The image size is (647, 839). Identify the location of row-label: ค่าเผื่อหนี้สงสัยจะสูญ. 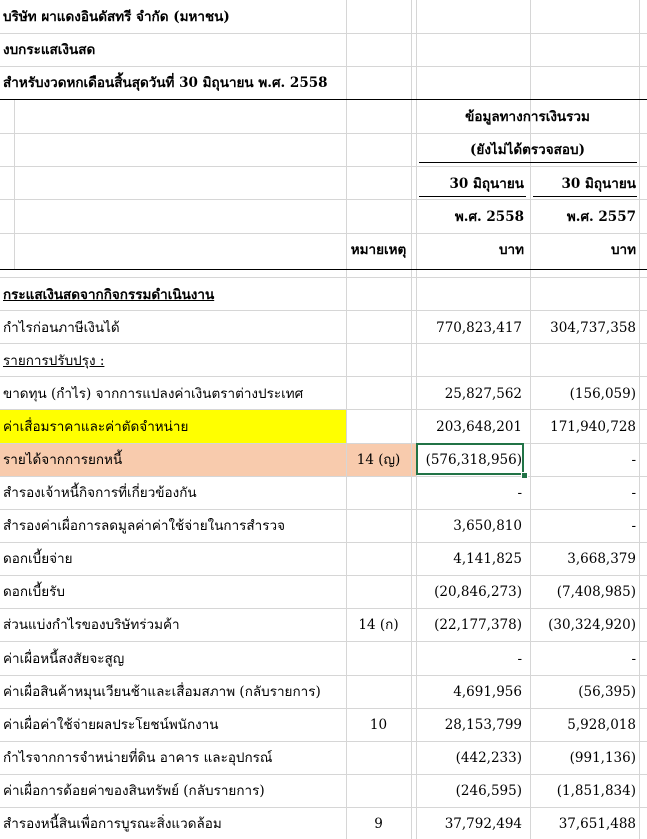
(64, 659).